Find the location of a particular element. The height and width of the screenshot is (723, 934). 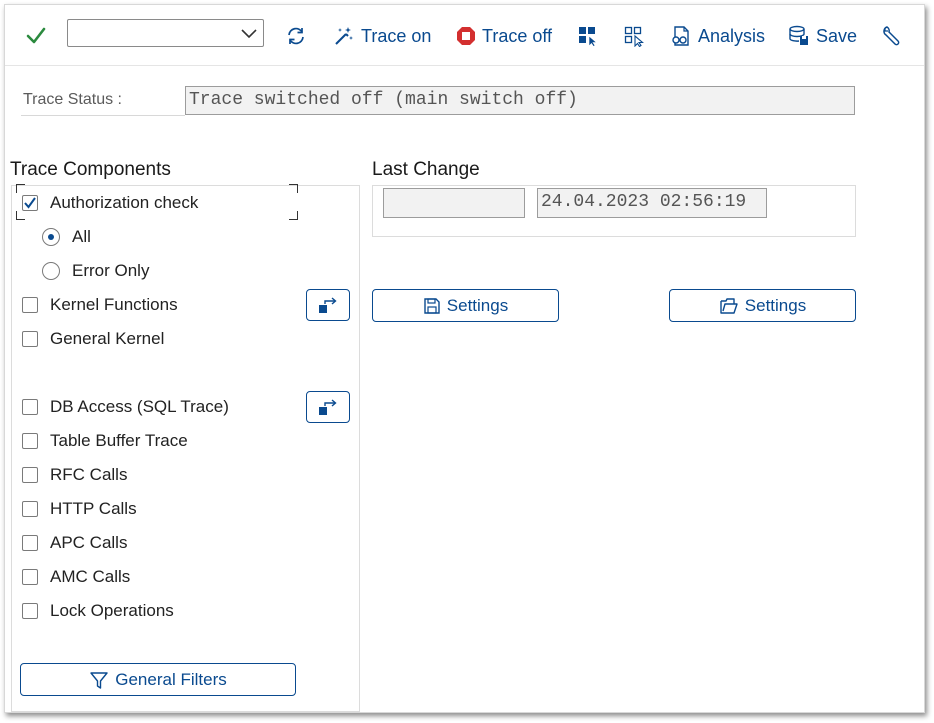

checkmark-icon is located at coordinates (36, 35).